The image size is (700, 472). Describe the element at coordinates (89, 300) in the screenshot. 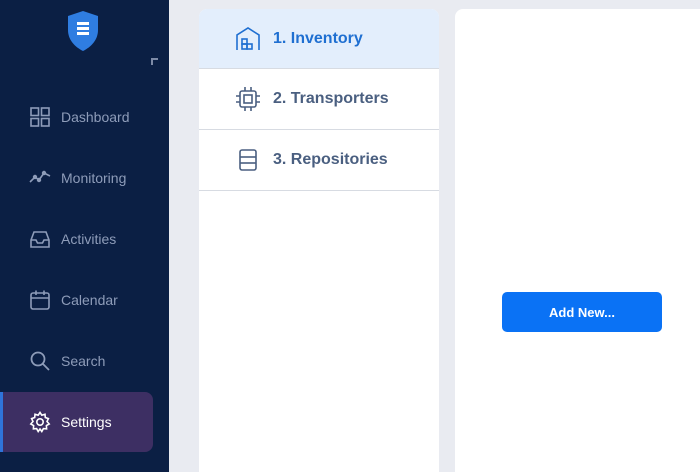

I see `sidebar-item-label: Calendar` at that location.